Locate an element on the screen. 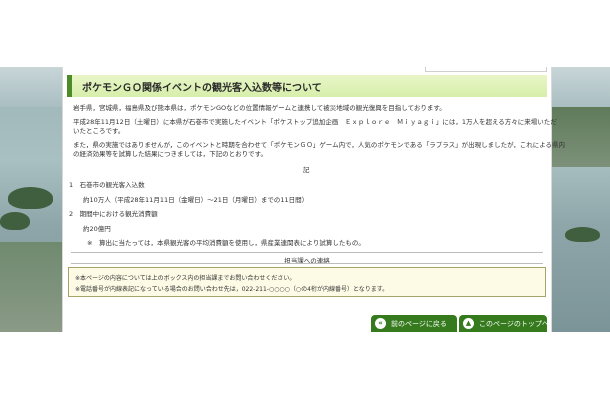  ki-label: 記 is located at coordinates (306, 170).